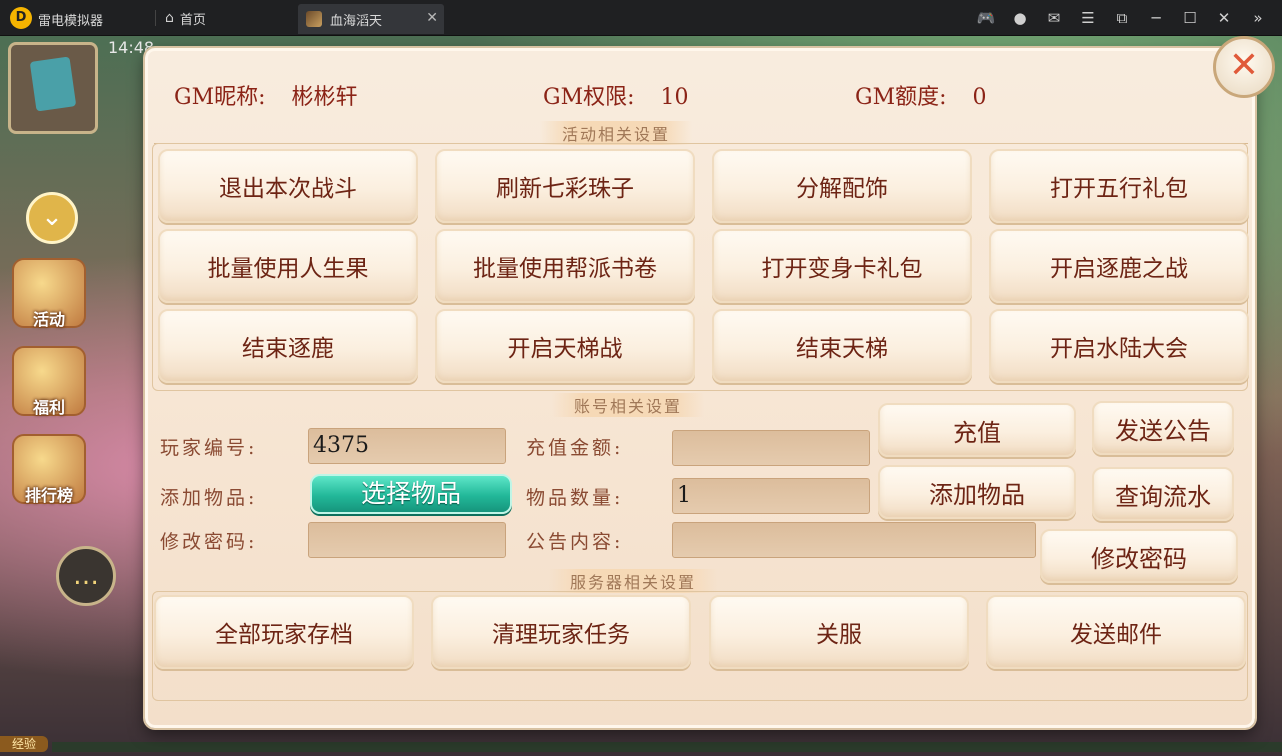 Image resolution: width=1282 pixels, height=756 pixels. I want to click on close-icon: ✕, so click(1224, 18).